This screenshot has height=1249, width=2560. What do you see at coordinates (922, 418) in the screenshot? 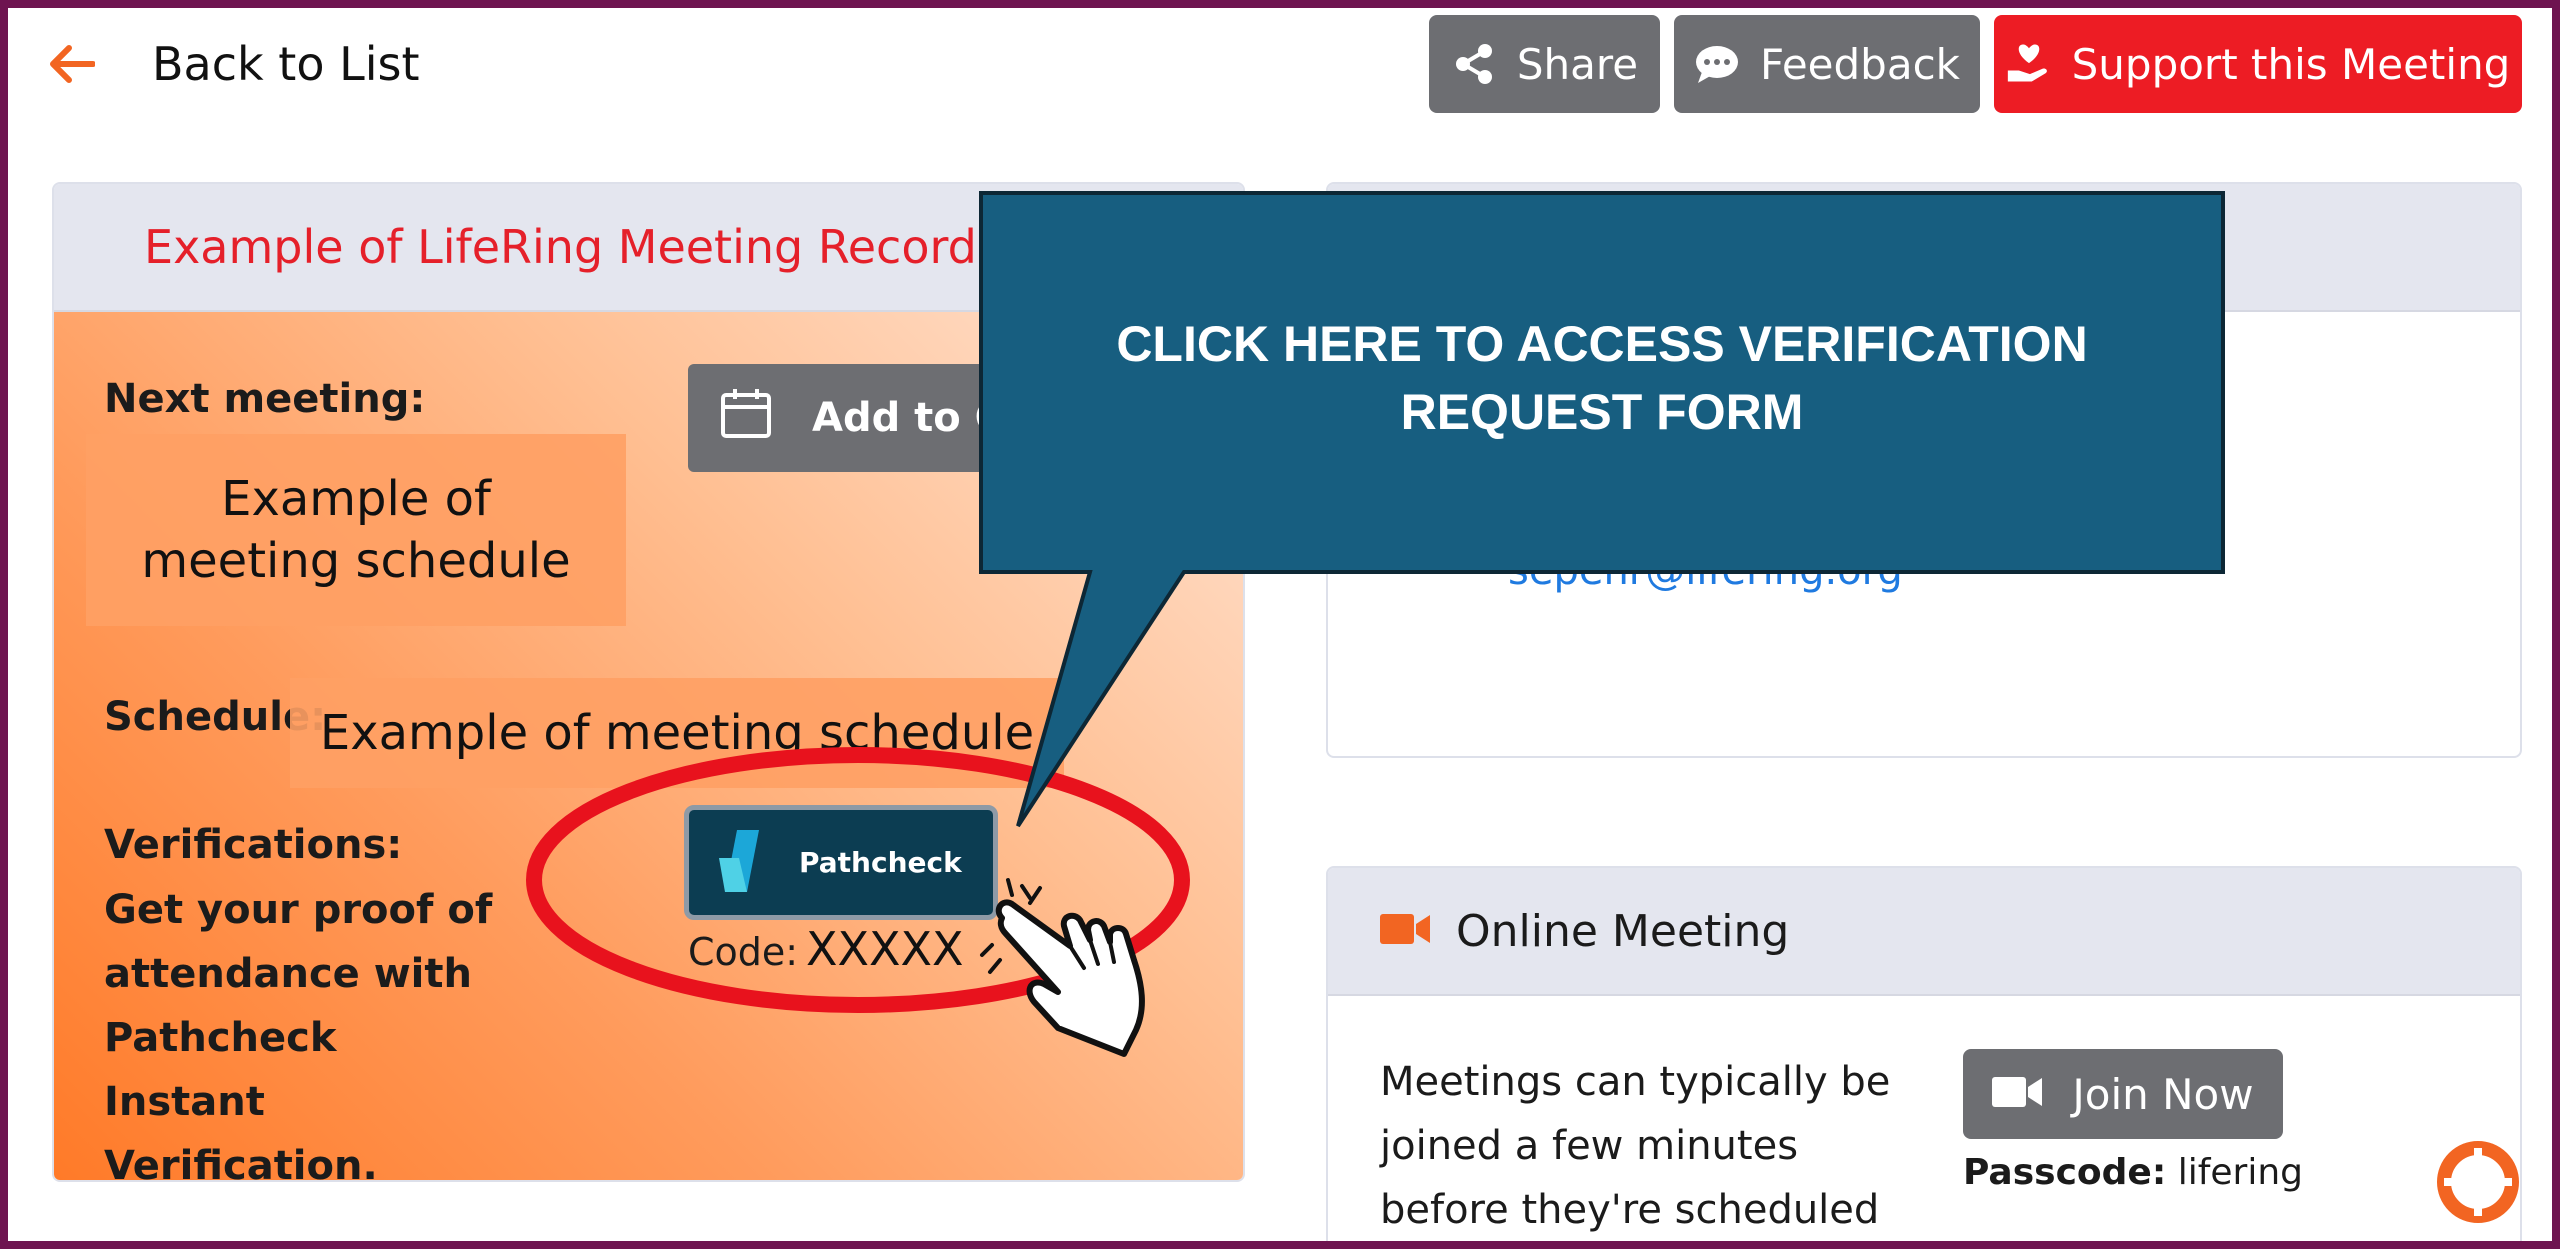
I see `add-to-calendar-label: Add to Ca` at bounding box center [922, 418].